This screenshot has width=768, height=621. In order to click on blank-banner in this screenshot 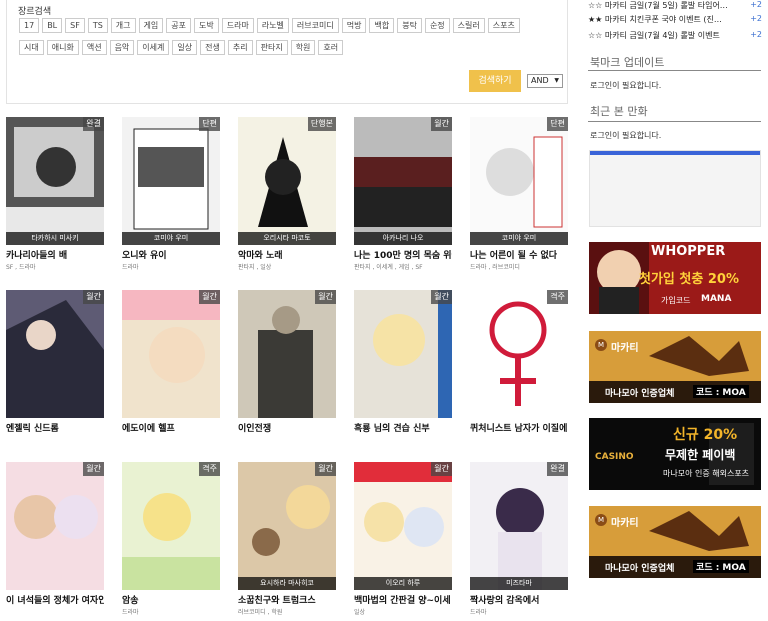, I will do `click(675, 188)`.